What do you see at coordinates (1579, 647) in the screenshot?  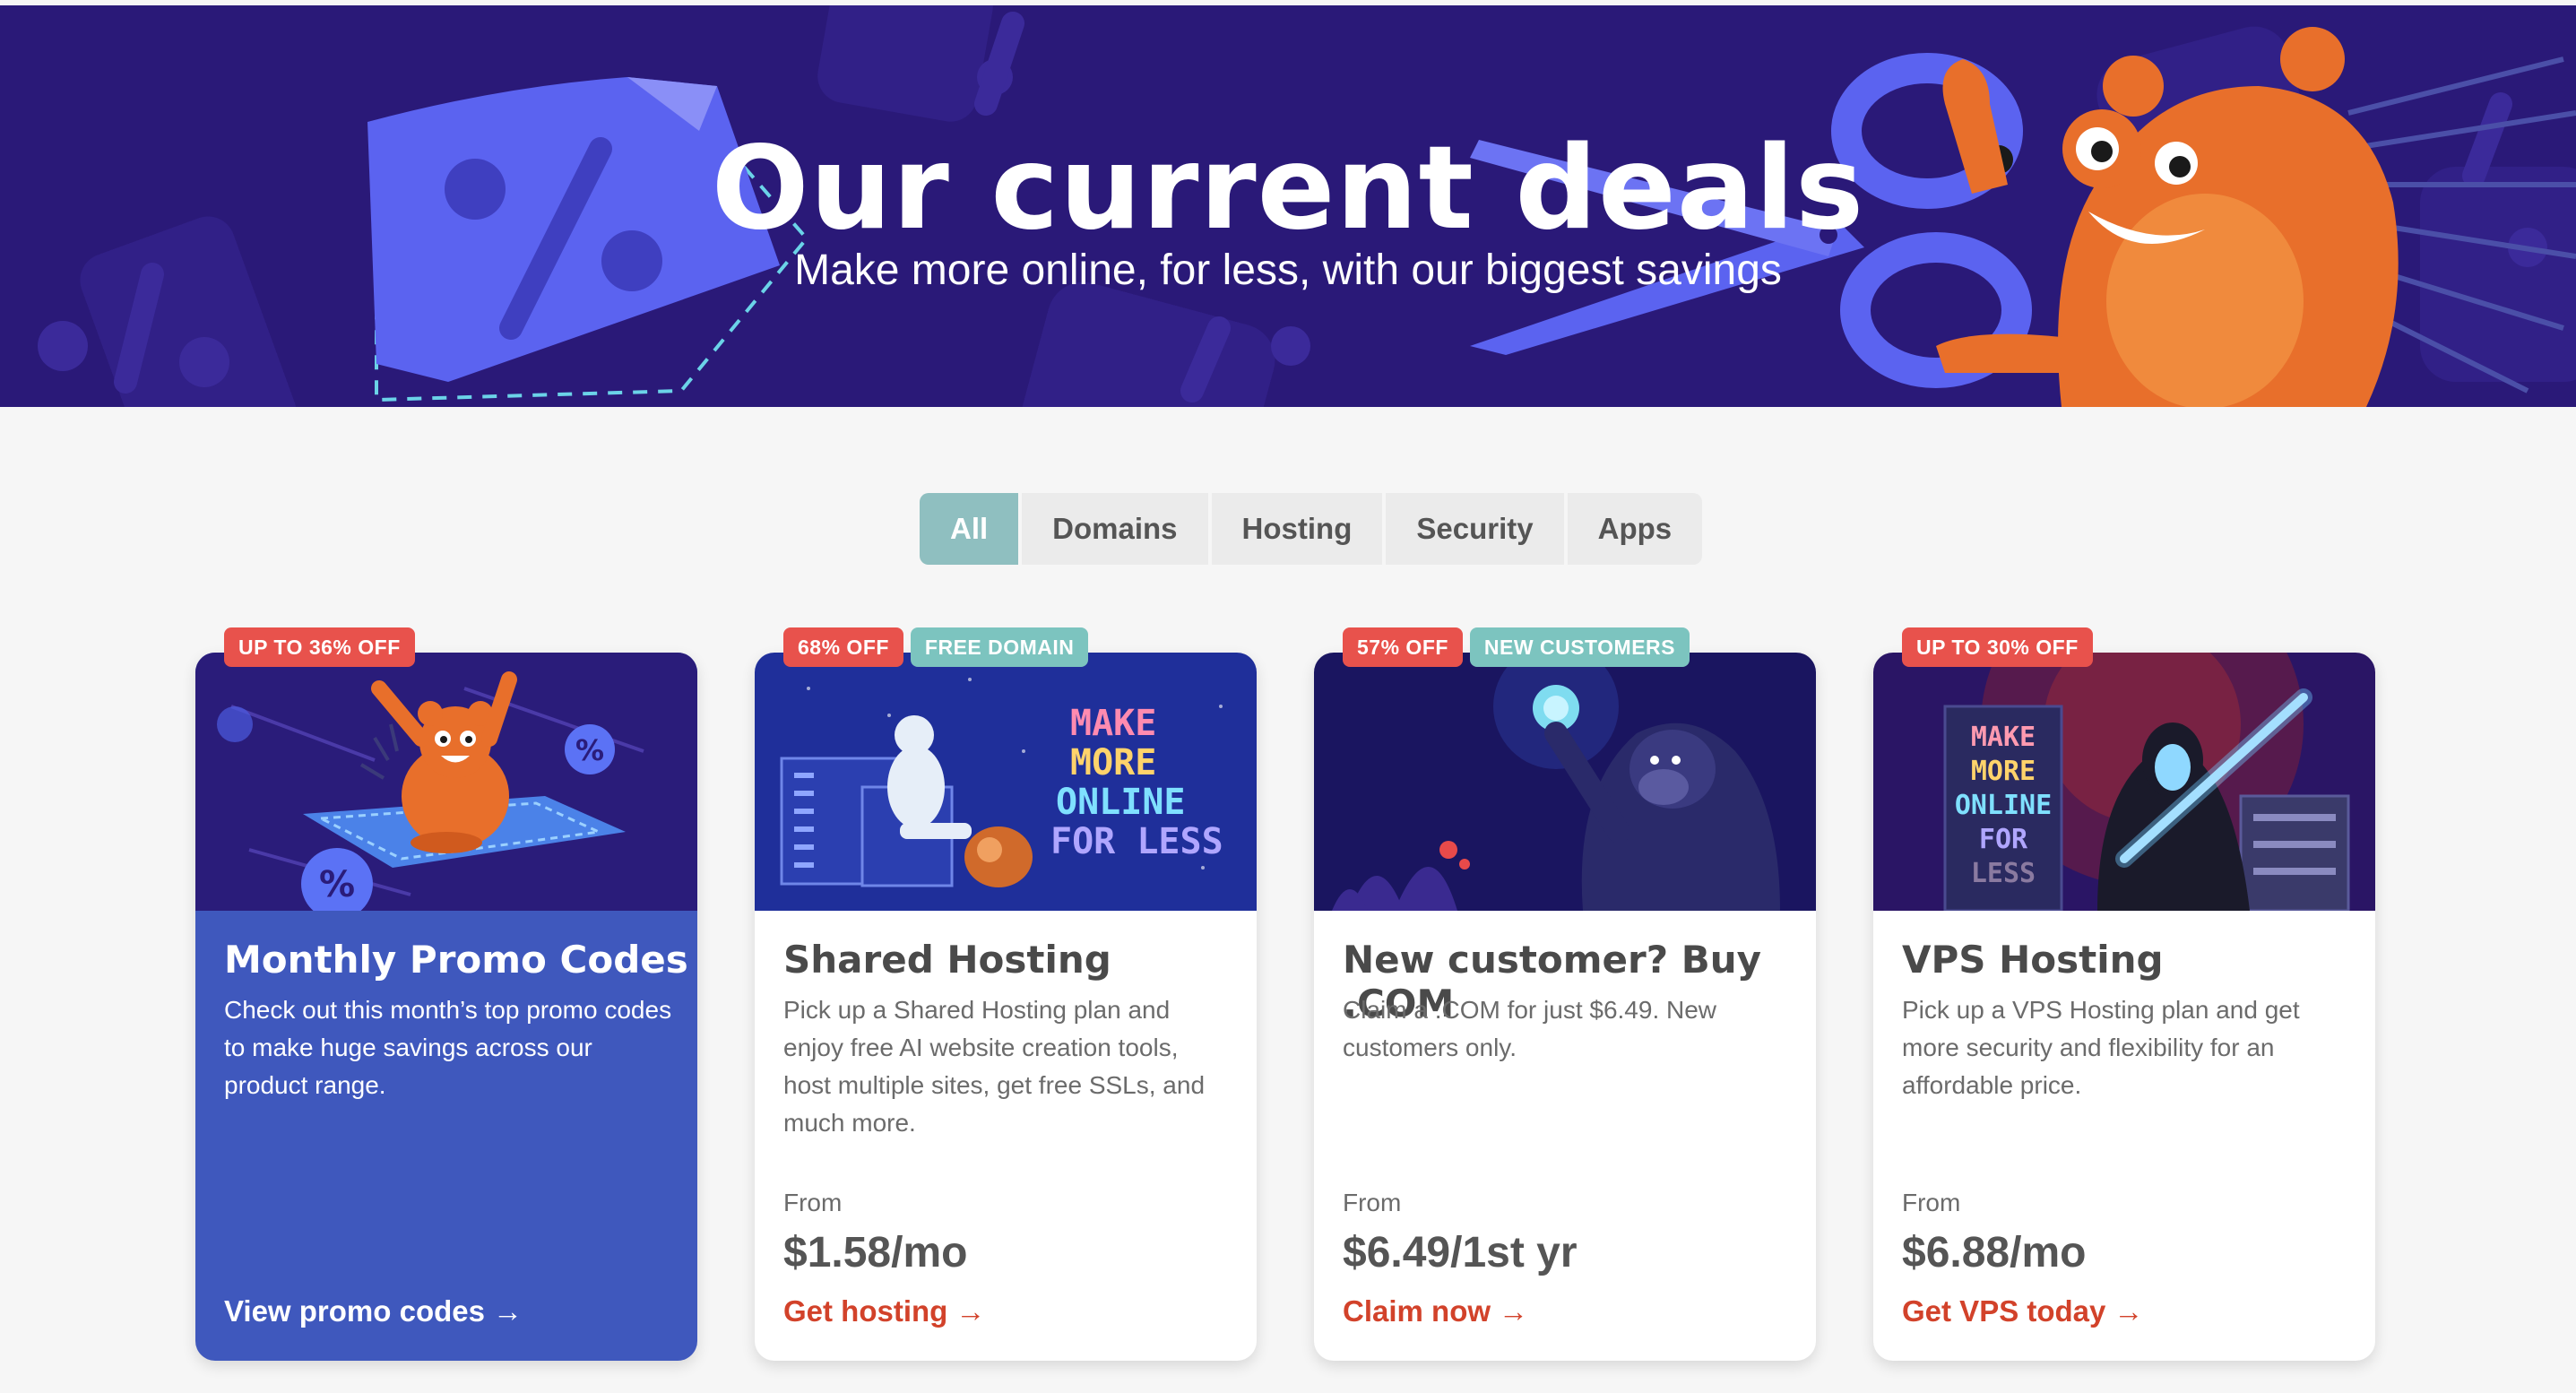 I see `new-customers-badge: NEW CUSTOMERS` at bounding box center [1579, 647].